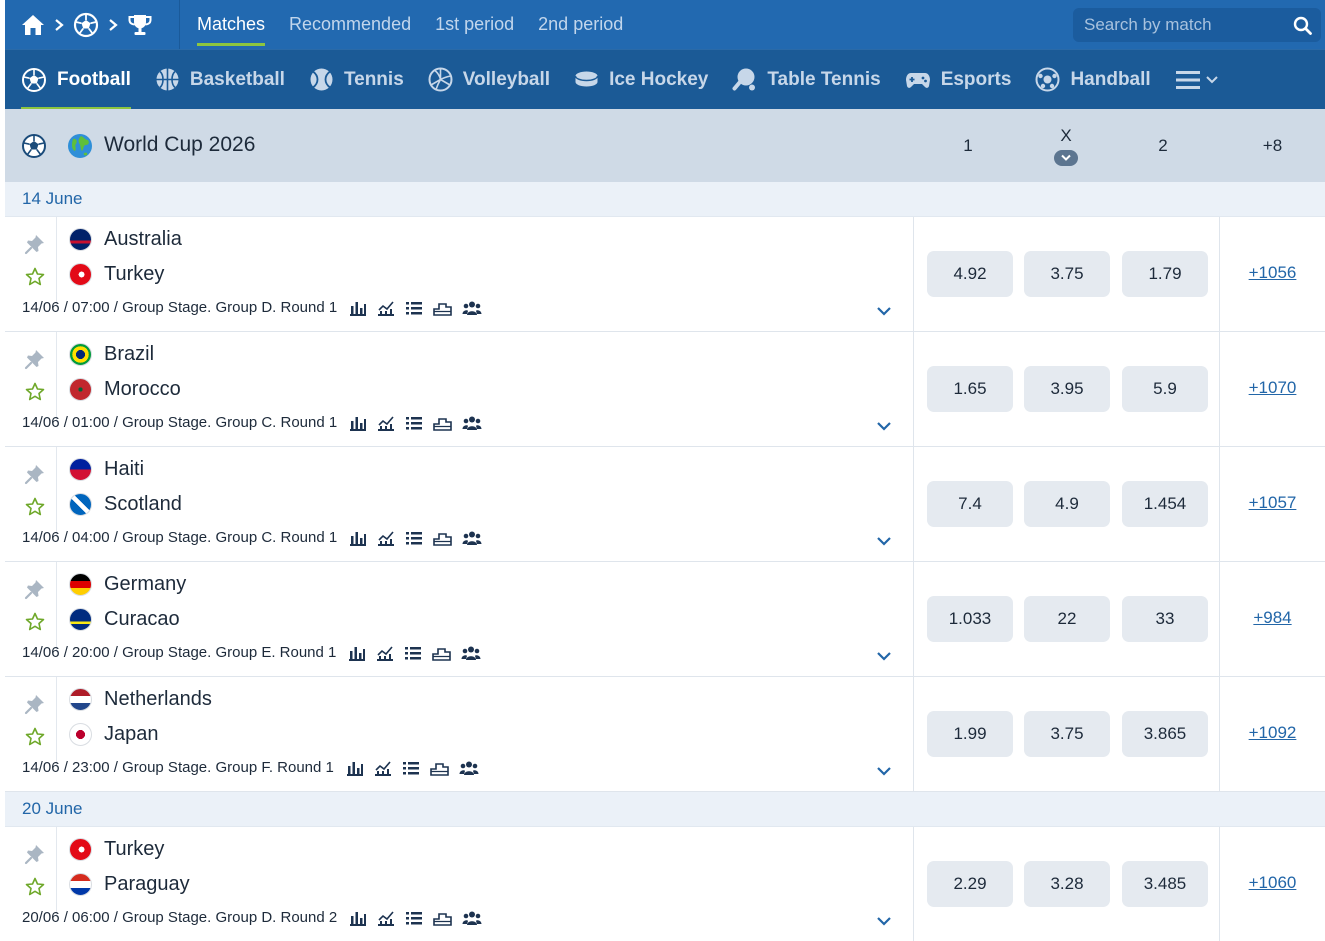 This screenshot has width=1325, height=941. I want to click on more-markets-link: +1092, so click(1272, 733).